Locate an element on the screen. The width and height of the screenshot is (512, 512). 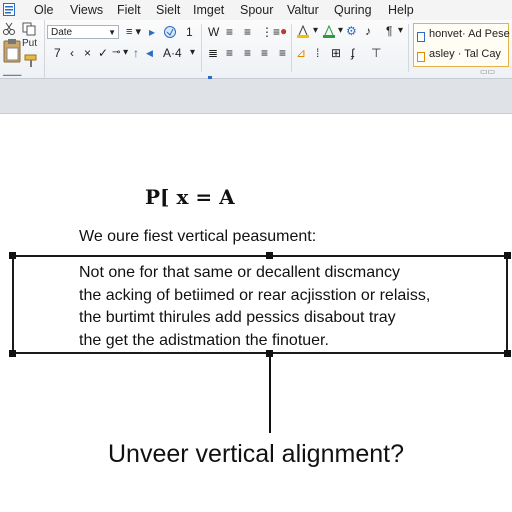
font-color-icon is located at coordinates (329, 32).